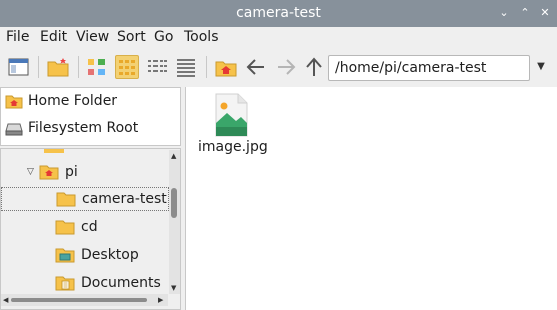  I want to click on new-folder-icon, so click(58, 67).